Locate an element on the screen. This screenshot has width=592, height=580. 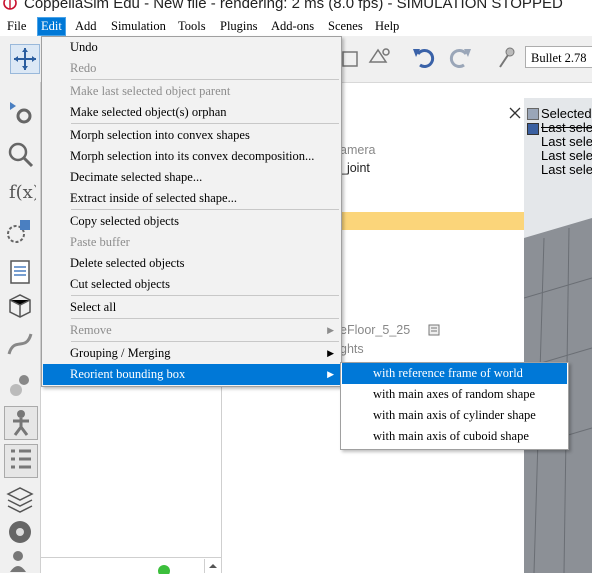
menu-item-reorient-cuboid: with main axis of cuboid shape is located at coordinates (454, 436).